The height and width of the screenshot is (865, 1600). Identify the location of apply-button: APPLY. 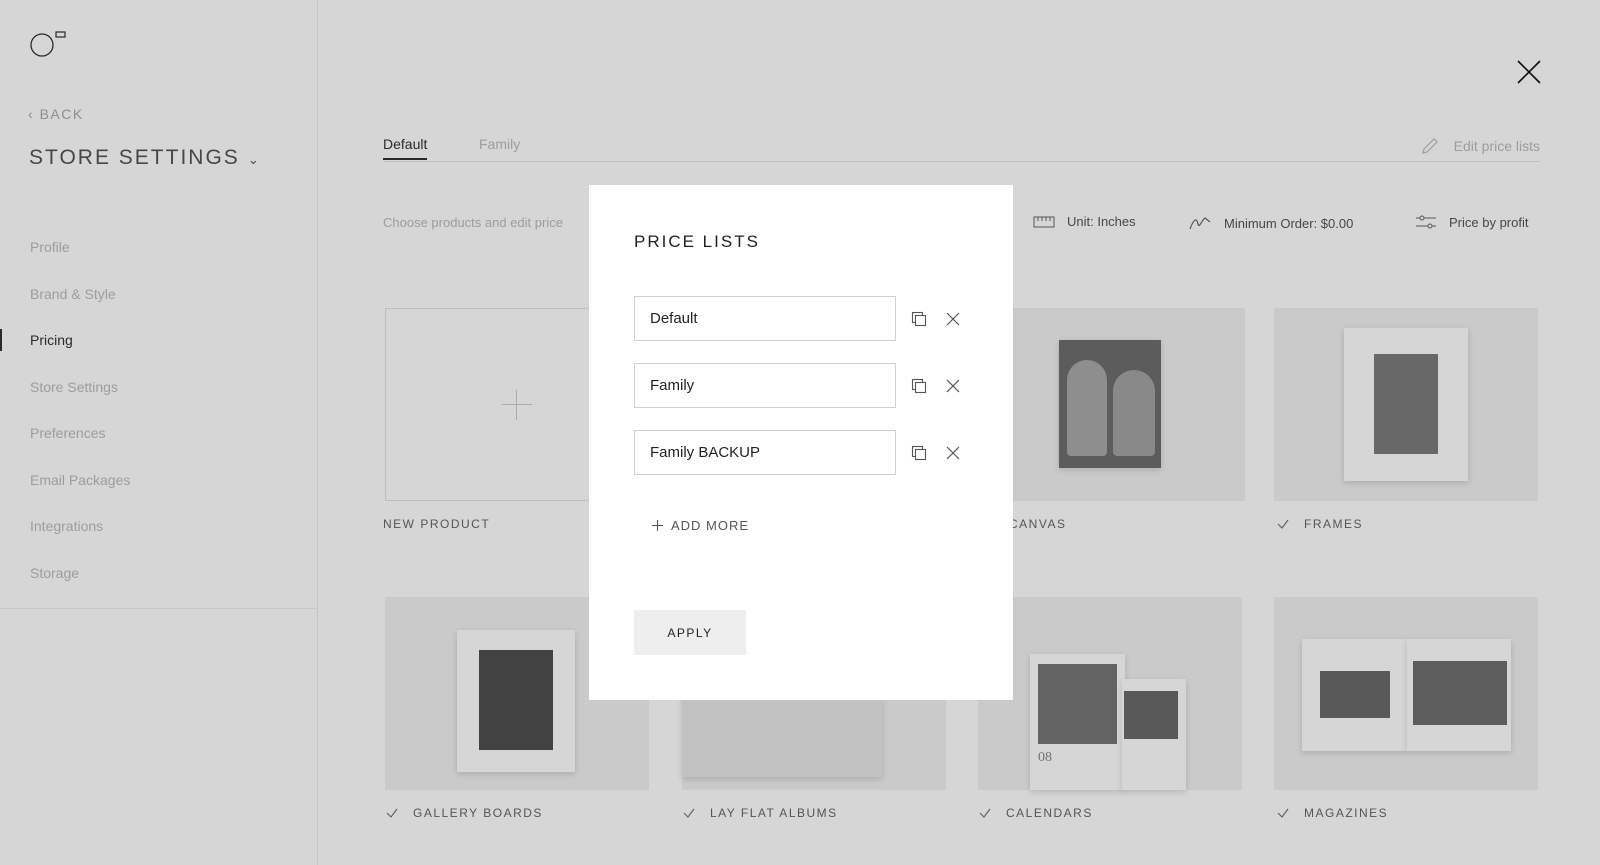
(690, 632).